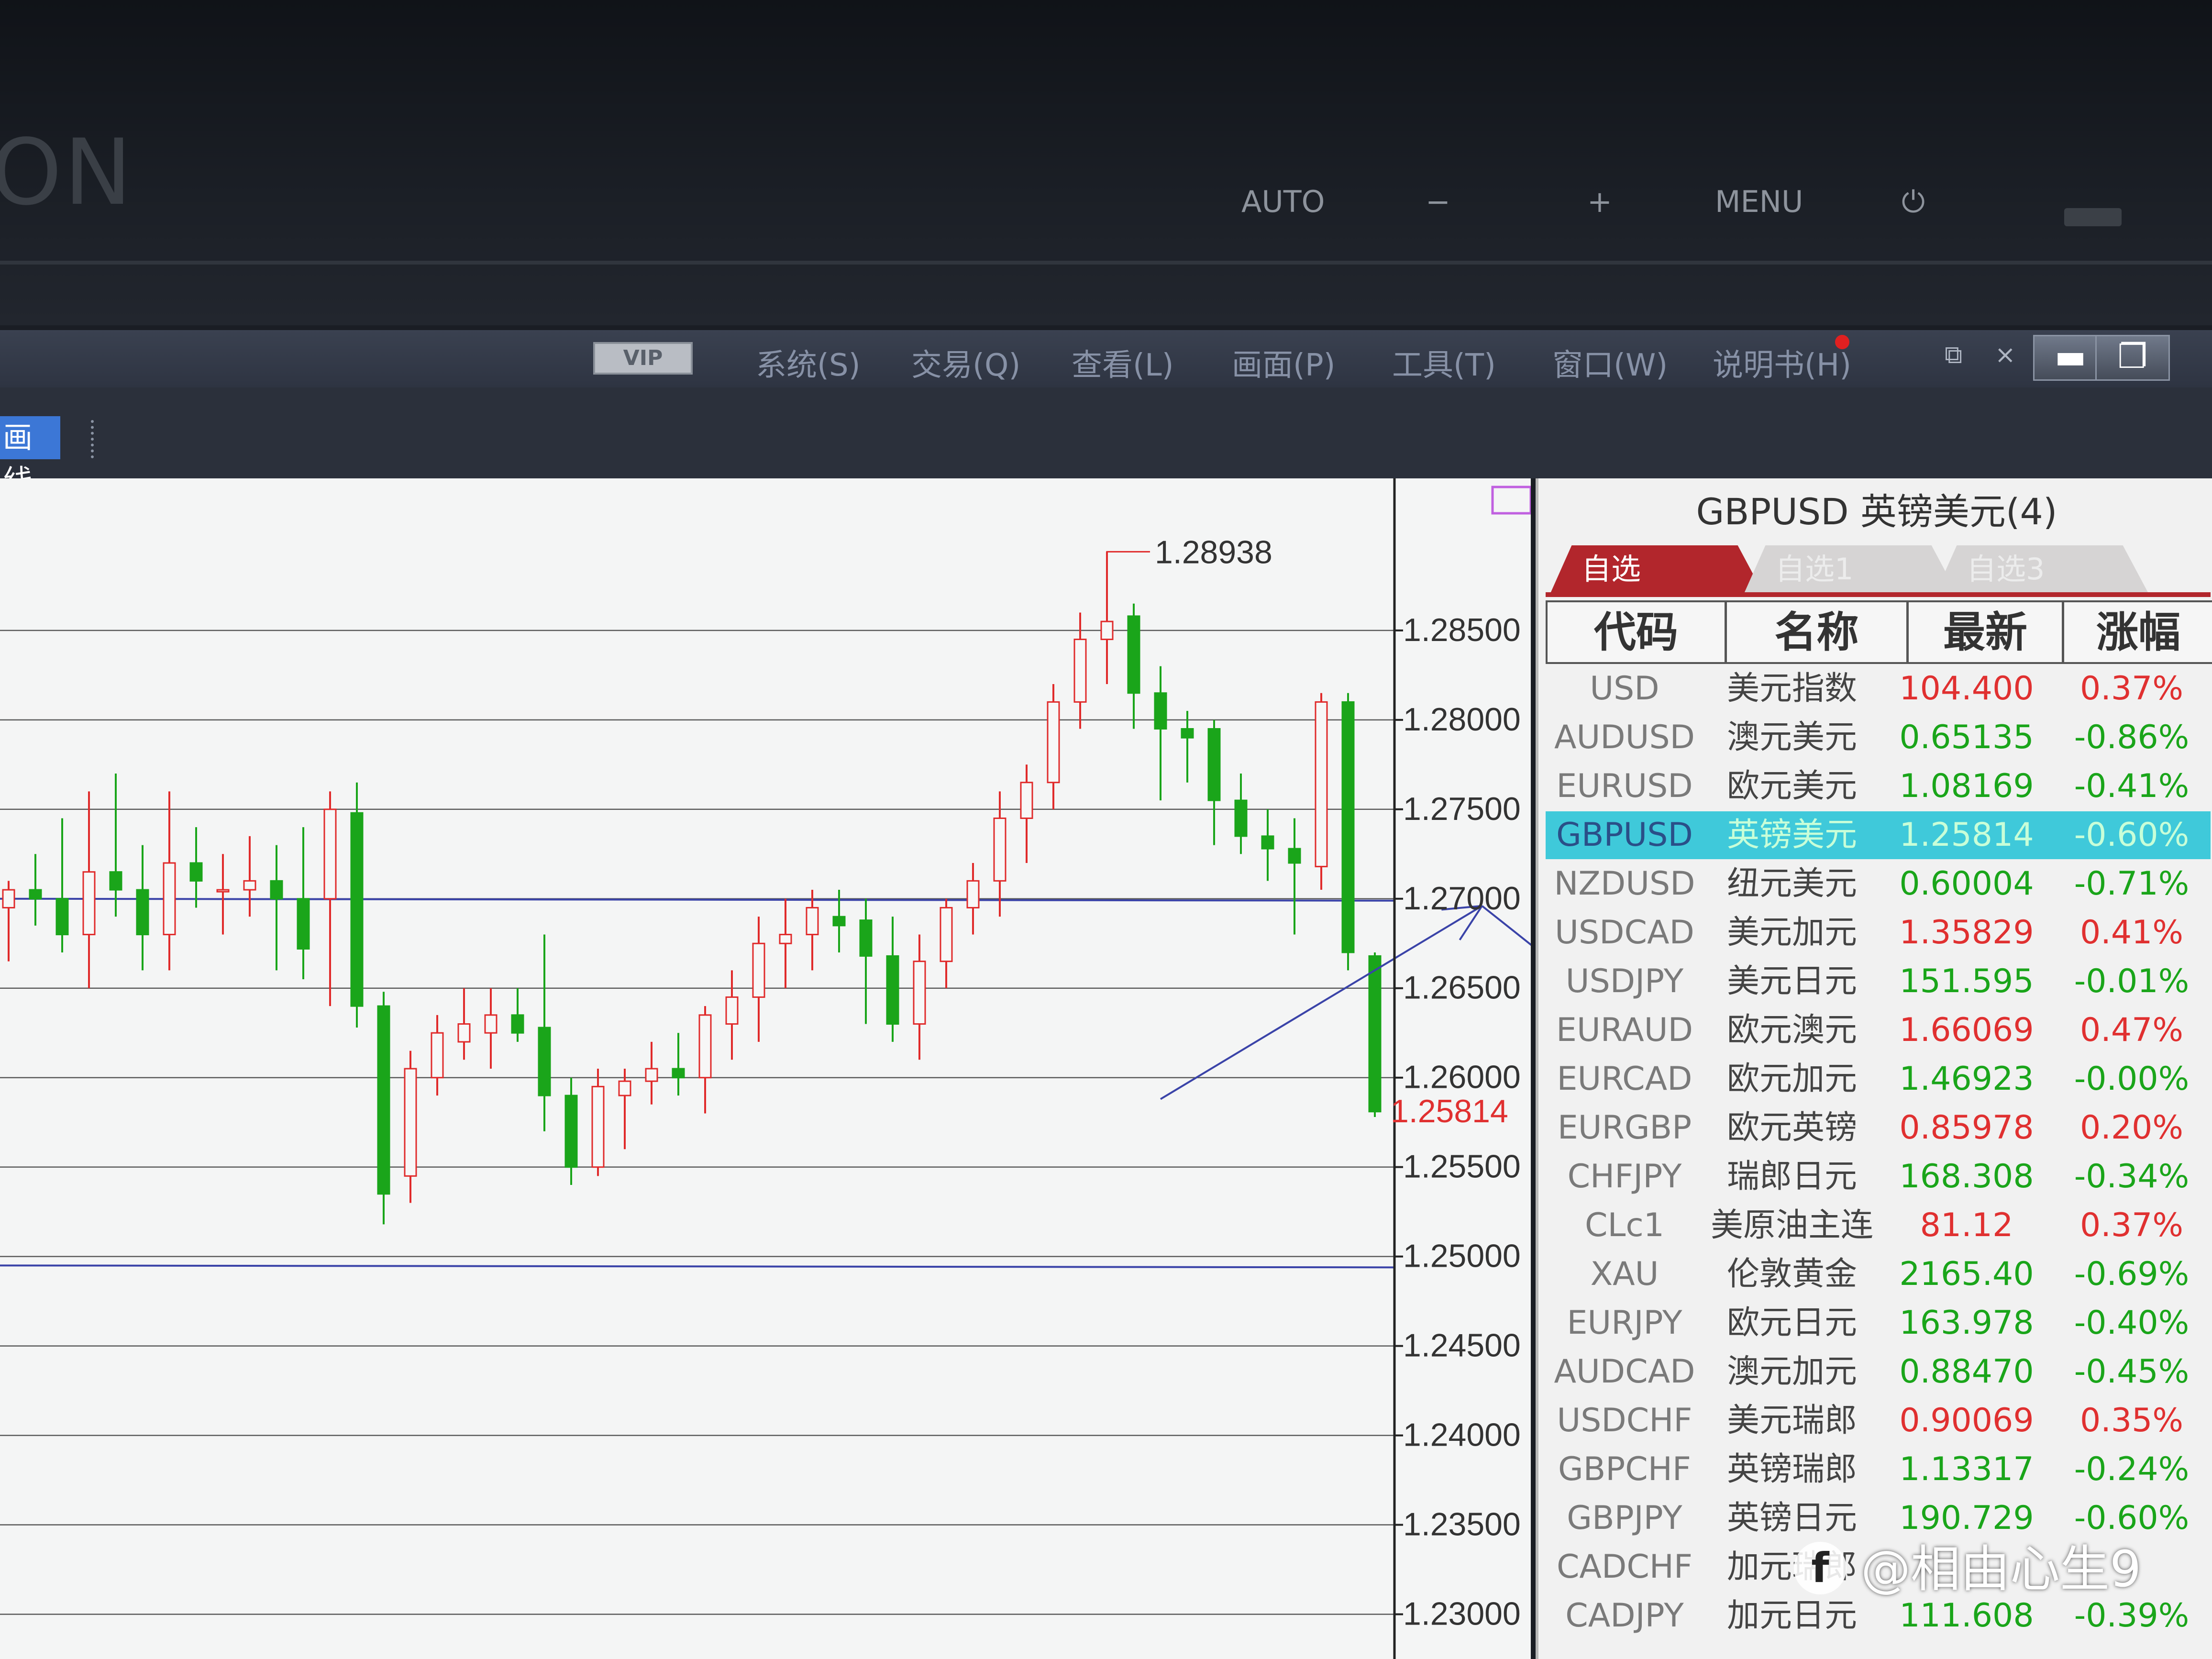 The image size is (2212, 1659). I want to click on watchlist-row: GBPCHF 英镑瑞郎 1.13317 -0.24%, so click(1878, 1469).